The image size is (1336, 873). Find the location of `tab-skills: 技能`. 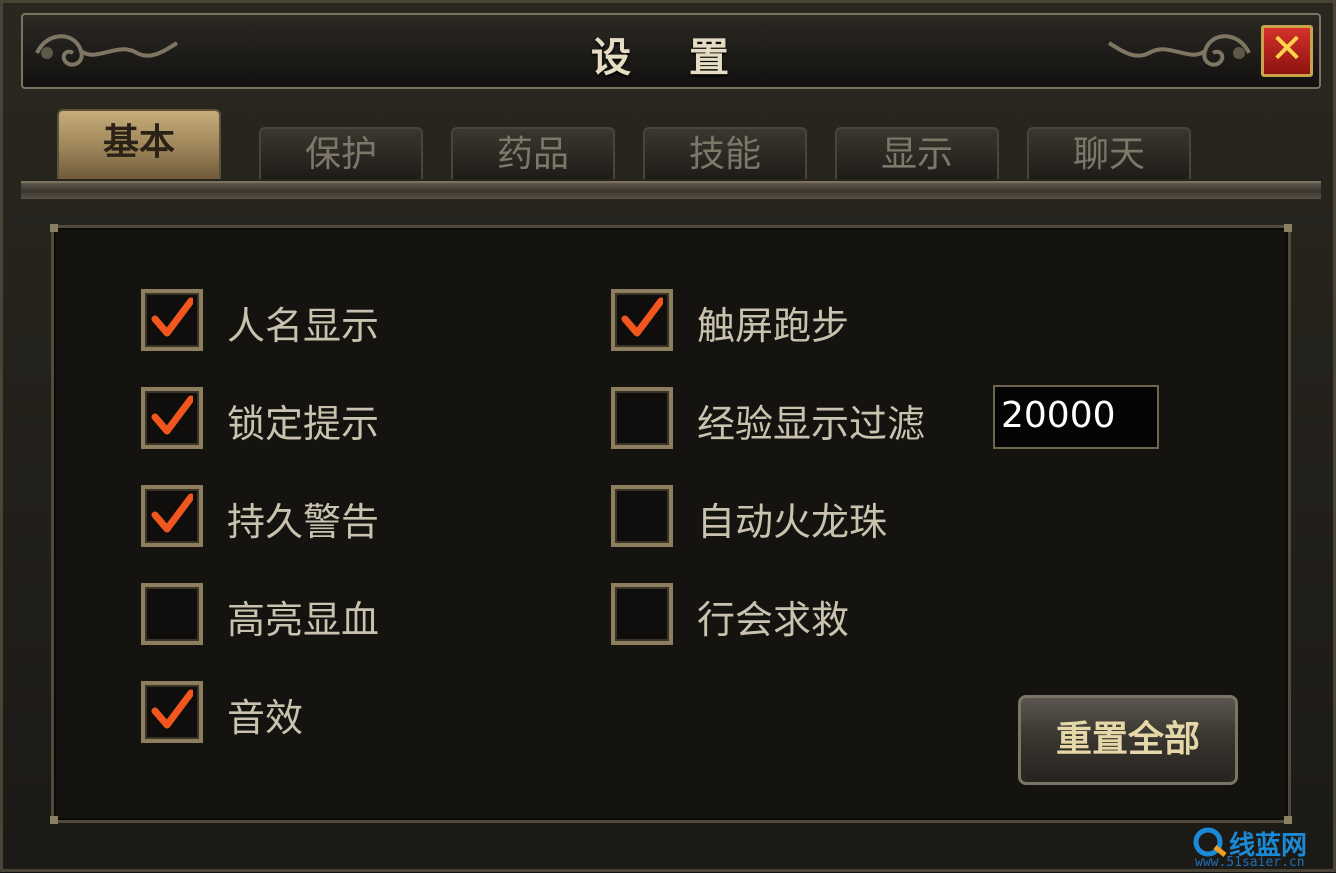

tab-skills: 技能 is located at coordinates (725, 153).